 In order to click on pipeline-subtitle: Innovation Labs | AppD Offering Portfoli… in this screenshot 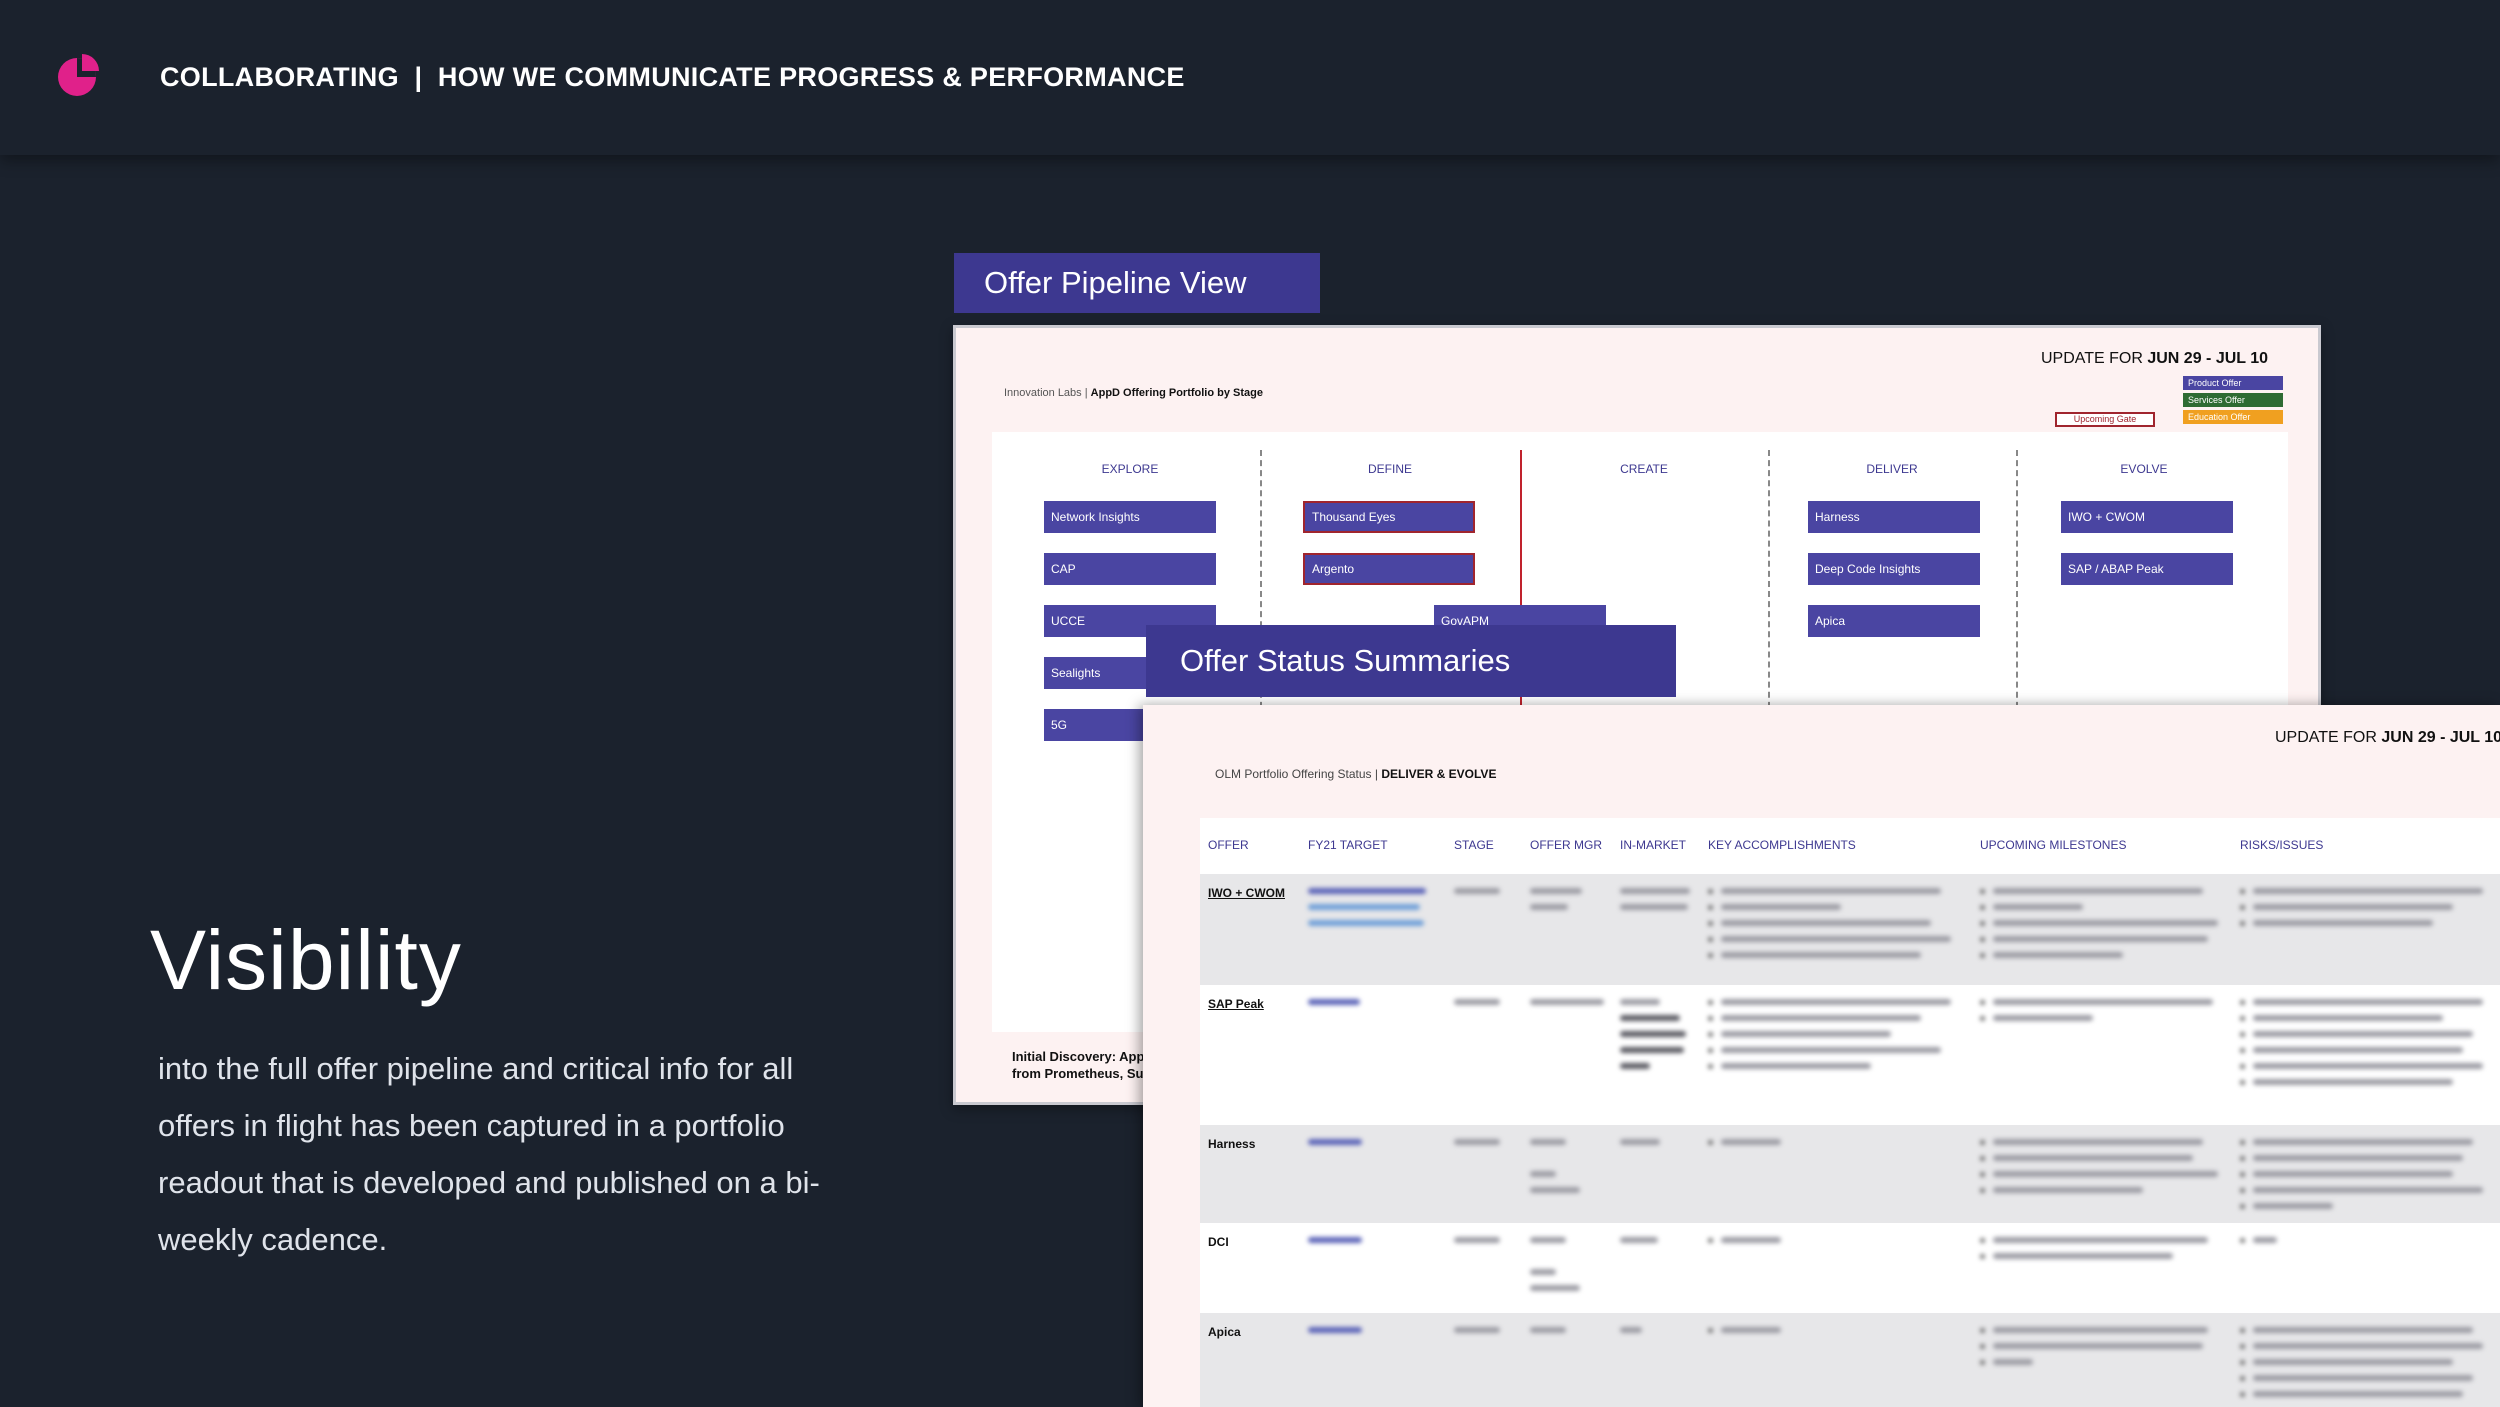, I will do `click(1133, 393)`.